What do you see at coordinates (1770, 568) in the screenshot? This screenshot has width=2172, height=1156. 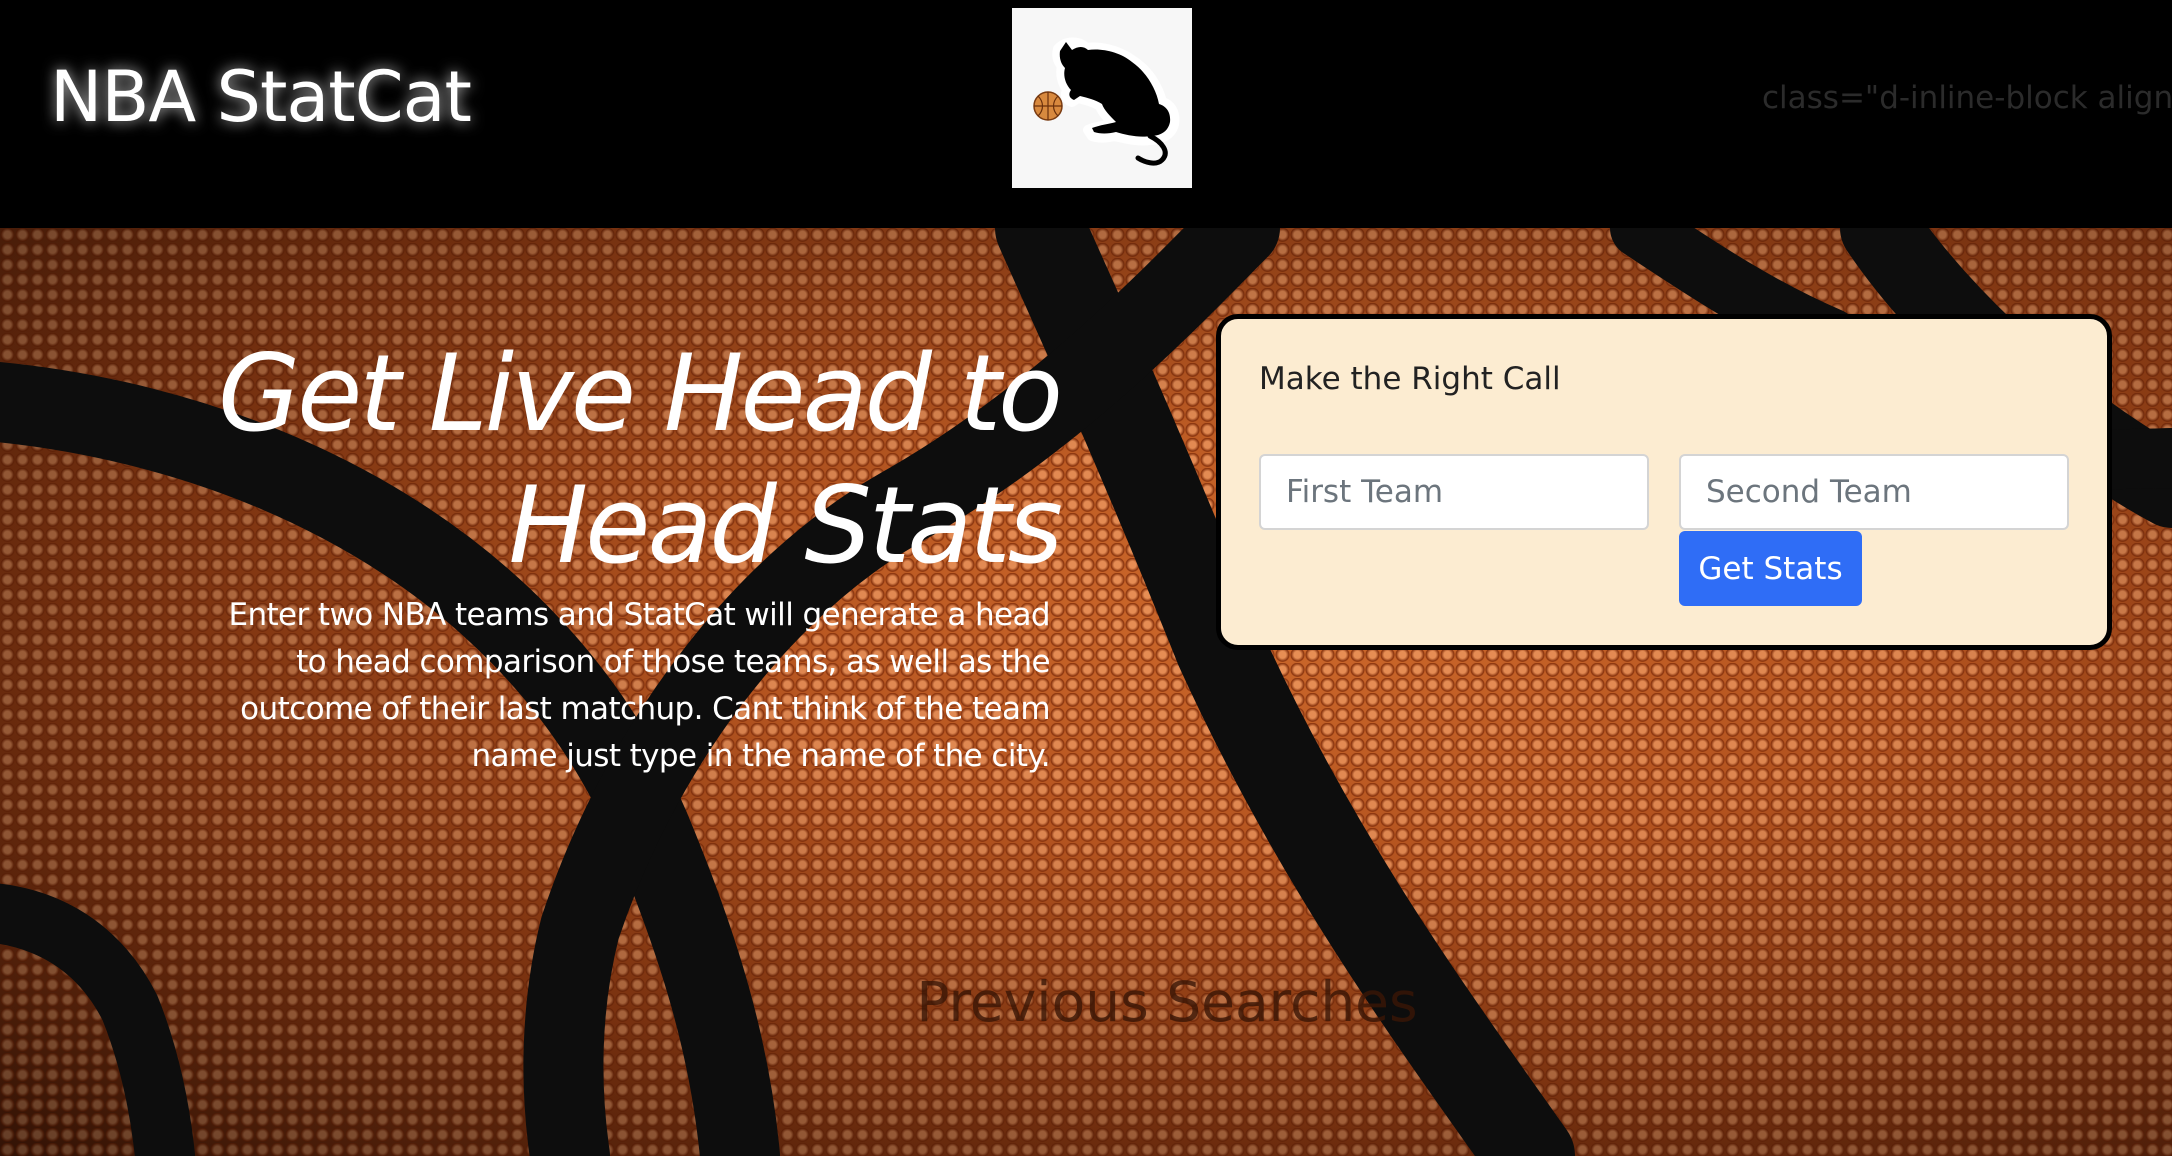 I see `get-stats-button: Get Stats` at bounding box center [1770, 568].